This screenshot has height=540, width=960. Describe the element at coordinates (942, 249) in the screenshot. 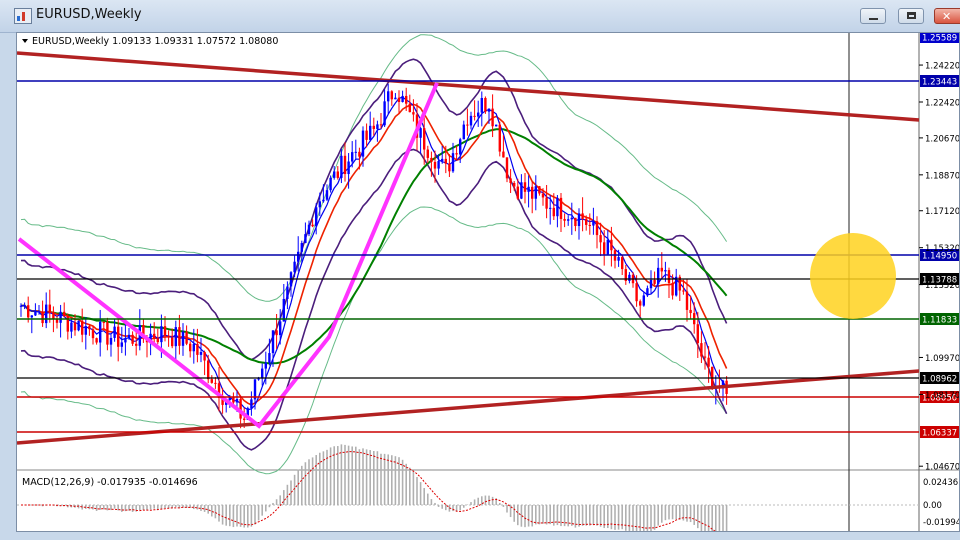

I see `price-tick-label: 1.15320` at that location.